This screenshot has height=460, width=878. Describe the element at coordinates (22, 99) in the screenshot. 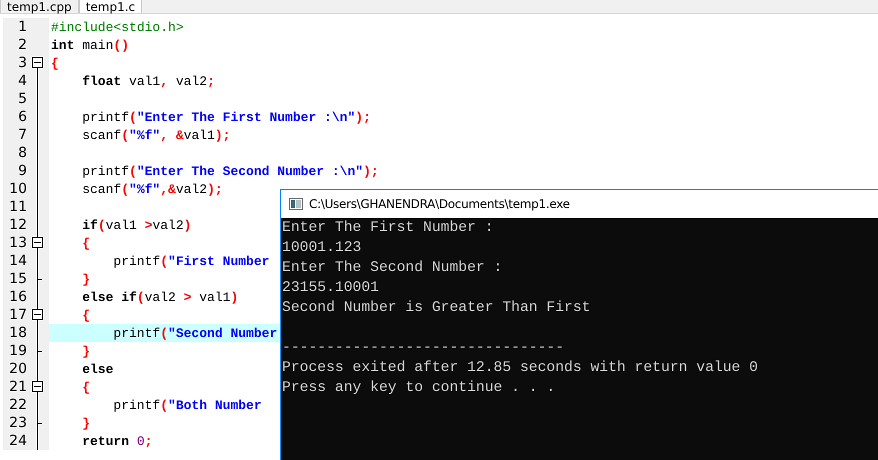

I see `line-number: 5` at that location.